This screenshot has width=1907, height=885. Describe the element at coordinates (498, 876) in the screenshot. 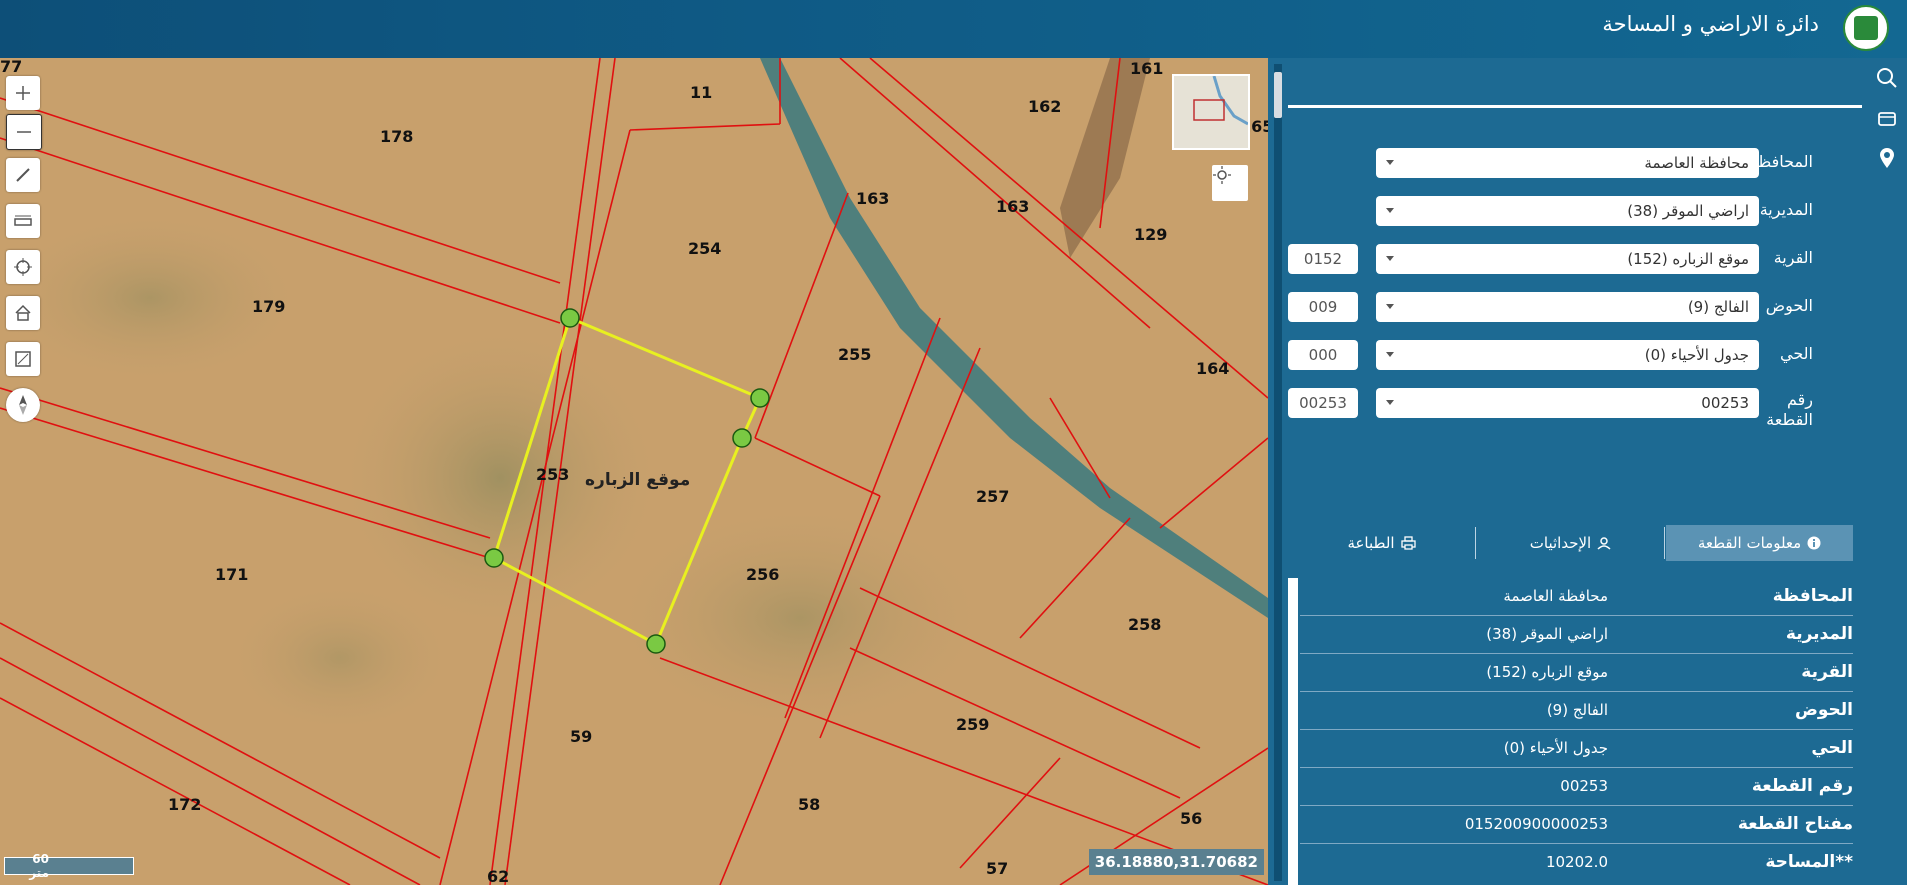

I see `parcel-label: 62` at that location.